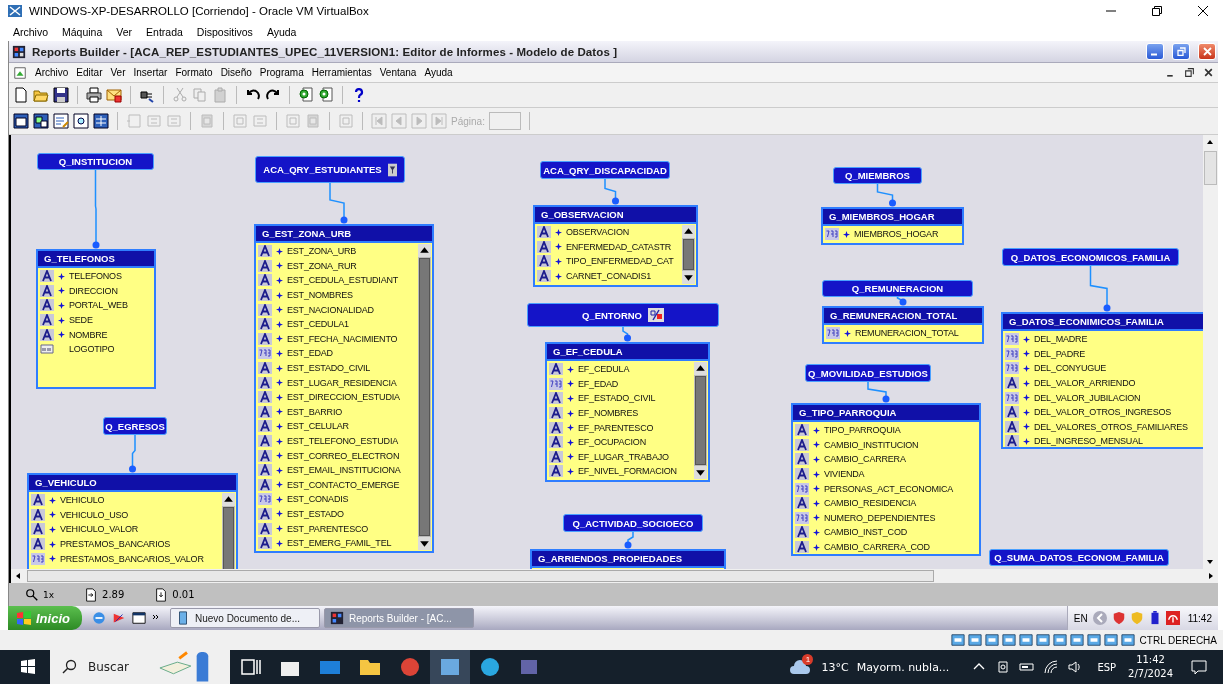  What do you see at coordinates (903, 325) in the screenshot?
I see `data-group: G_REMUNERACION_TOTAL REMUNERACION_TOTAL` at bounding box center [903, 325].